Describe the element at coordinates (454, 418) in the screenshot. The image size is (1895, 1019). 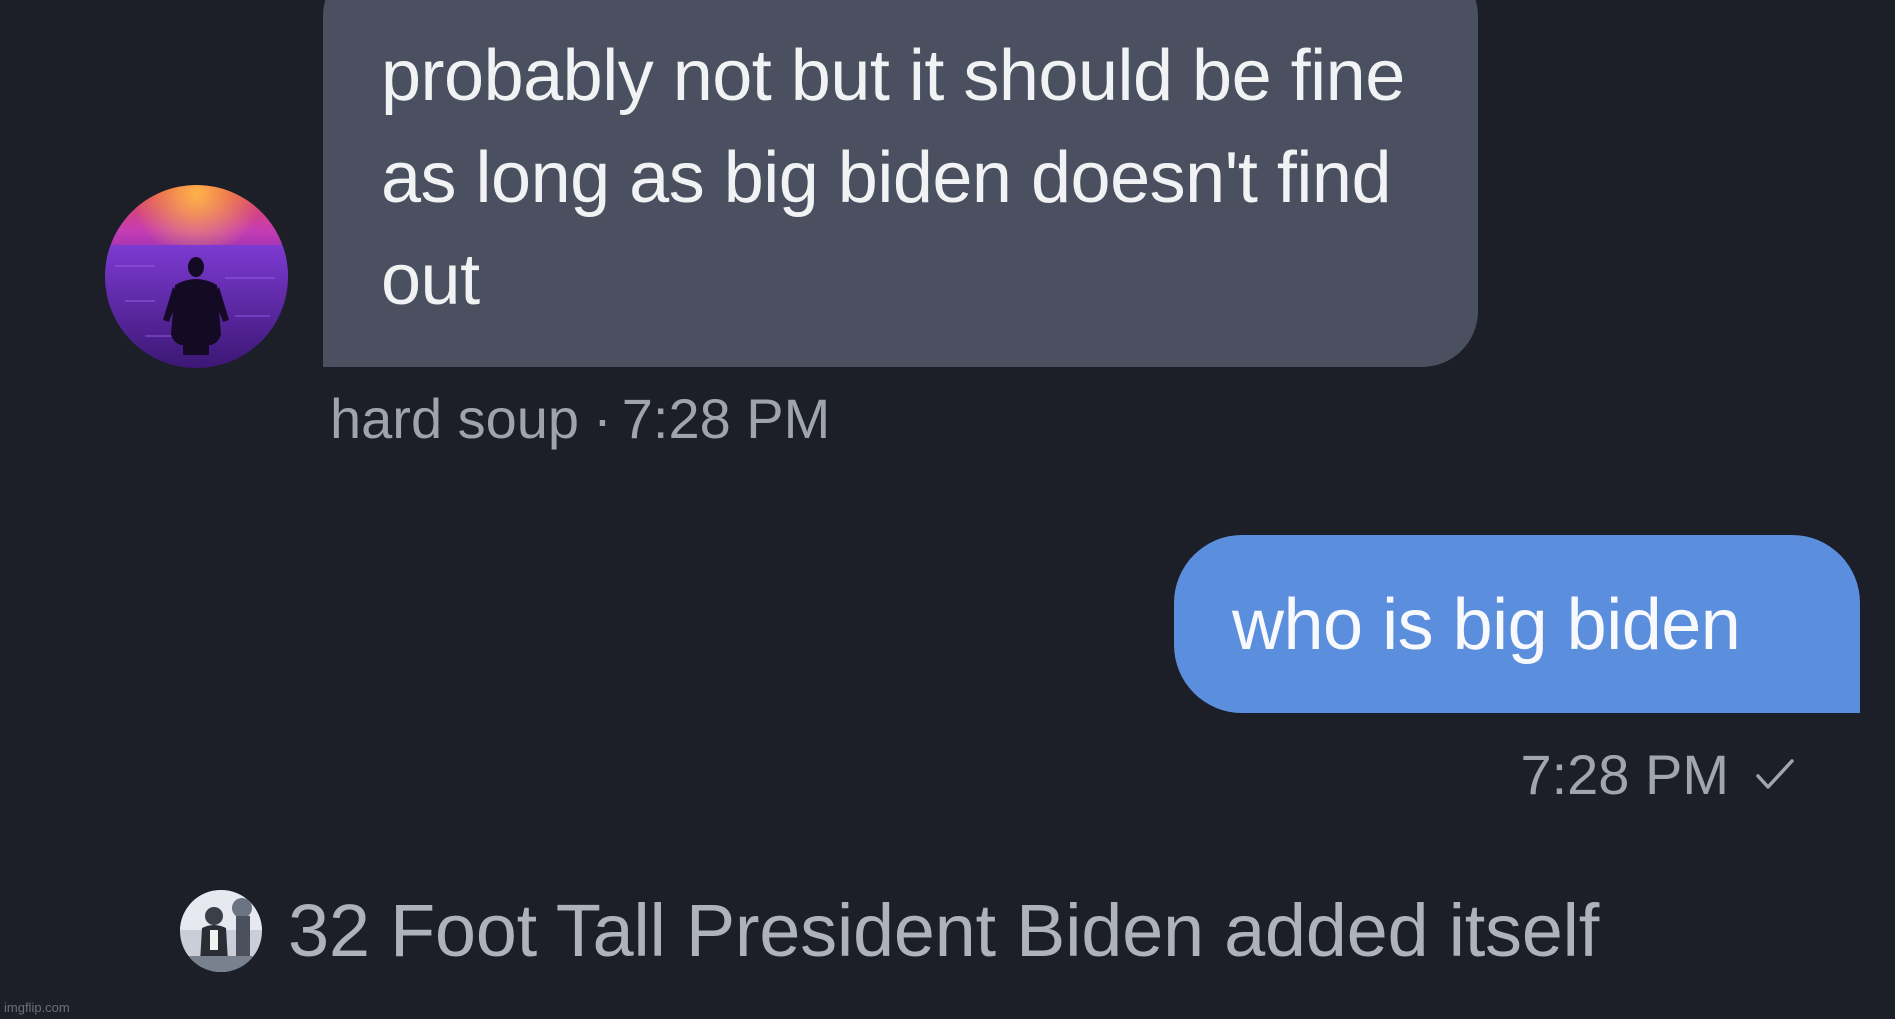
I see `sender-name: hard soup` at that location.